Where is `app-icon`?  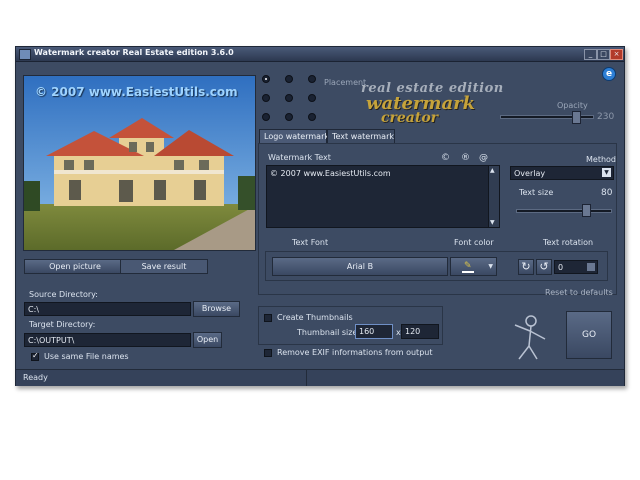
app-icon is located at coordinates (25, 54).